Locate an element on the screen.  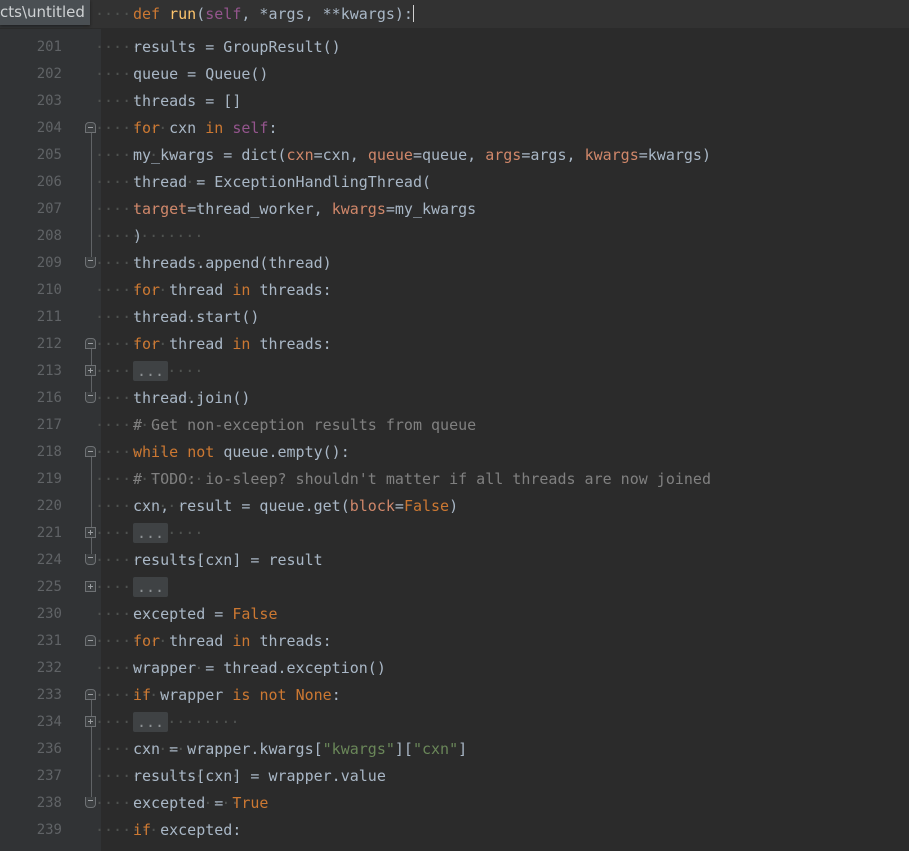
line-number: 224 is located at coordinates (31, 560).